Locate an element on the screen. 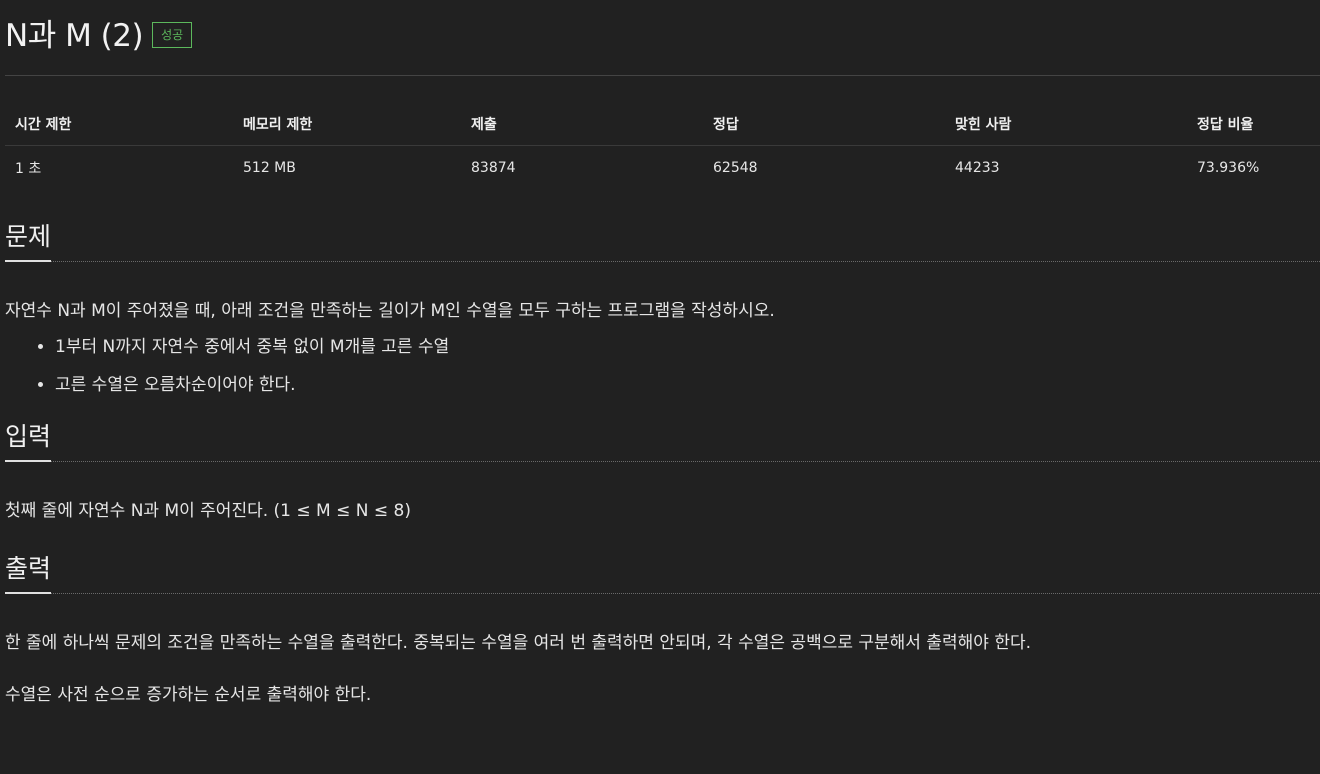 This screenshot has width=1320, height=774. header-time-limit: 시간 제한 is located at coordinates (119, 124).